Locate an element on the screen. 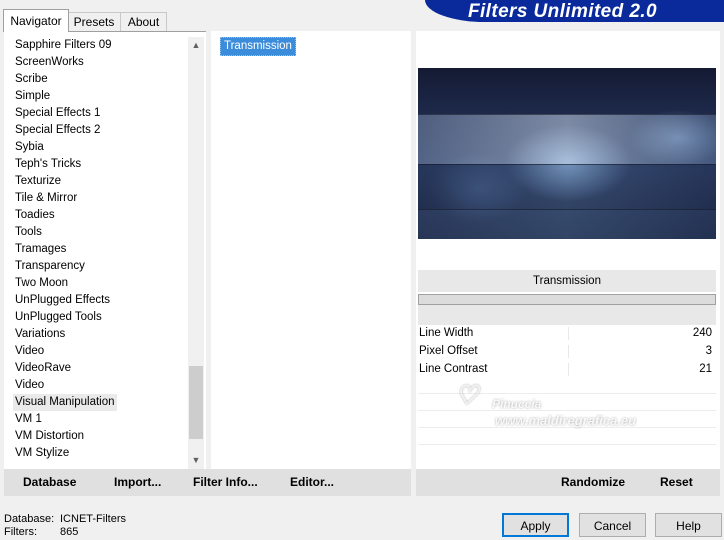 The height and width of the screenshot is (540, 724). category-item: Scribe is located at coordinates (31, 79).